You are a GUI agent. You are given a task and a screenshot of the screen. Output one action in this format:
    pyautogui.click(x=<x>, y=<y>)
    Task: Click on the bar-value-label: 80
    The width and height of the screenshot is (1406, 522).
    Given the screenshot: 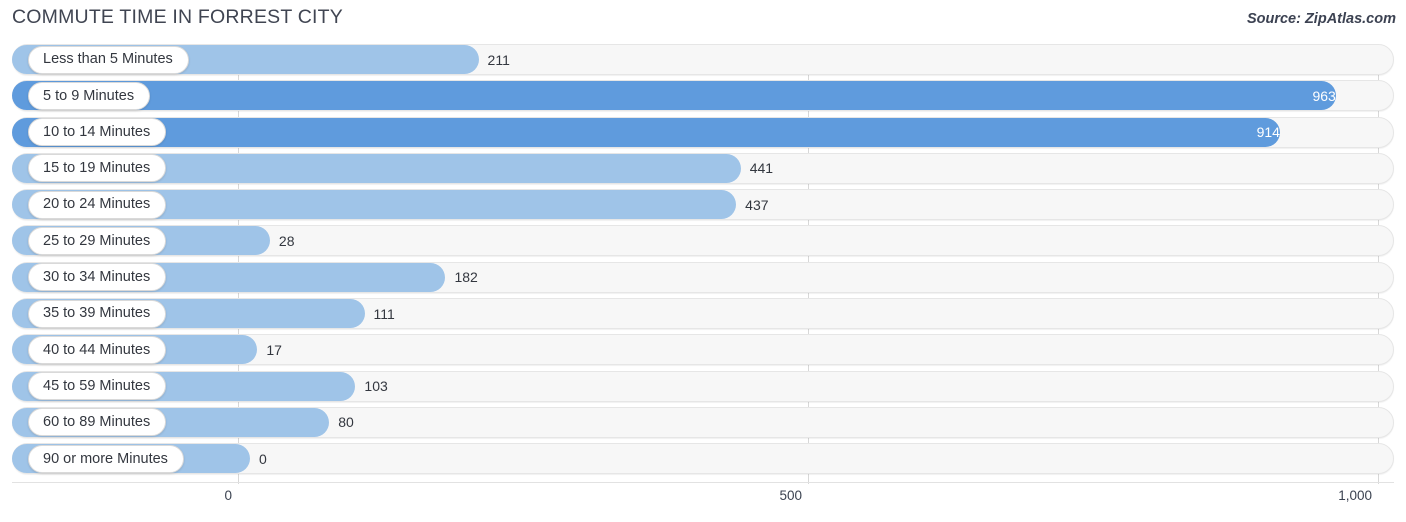 What is the action you would take?
    pyautogui.click(x=346, y=422)
    